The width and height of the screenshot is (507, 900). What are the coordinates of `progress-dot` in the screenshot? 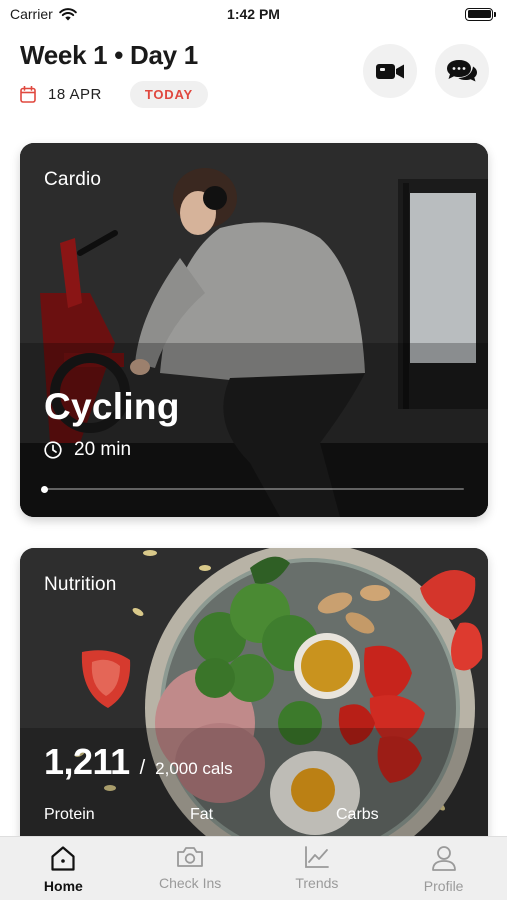 It's located at (44, 489).